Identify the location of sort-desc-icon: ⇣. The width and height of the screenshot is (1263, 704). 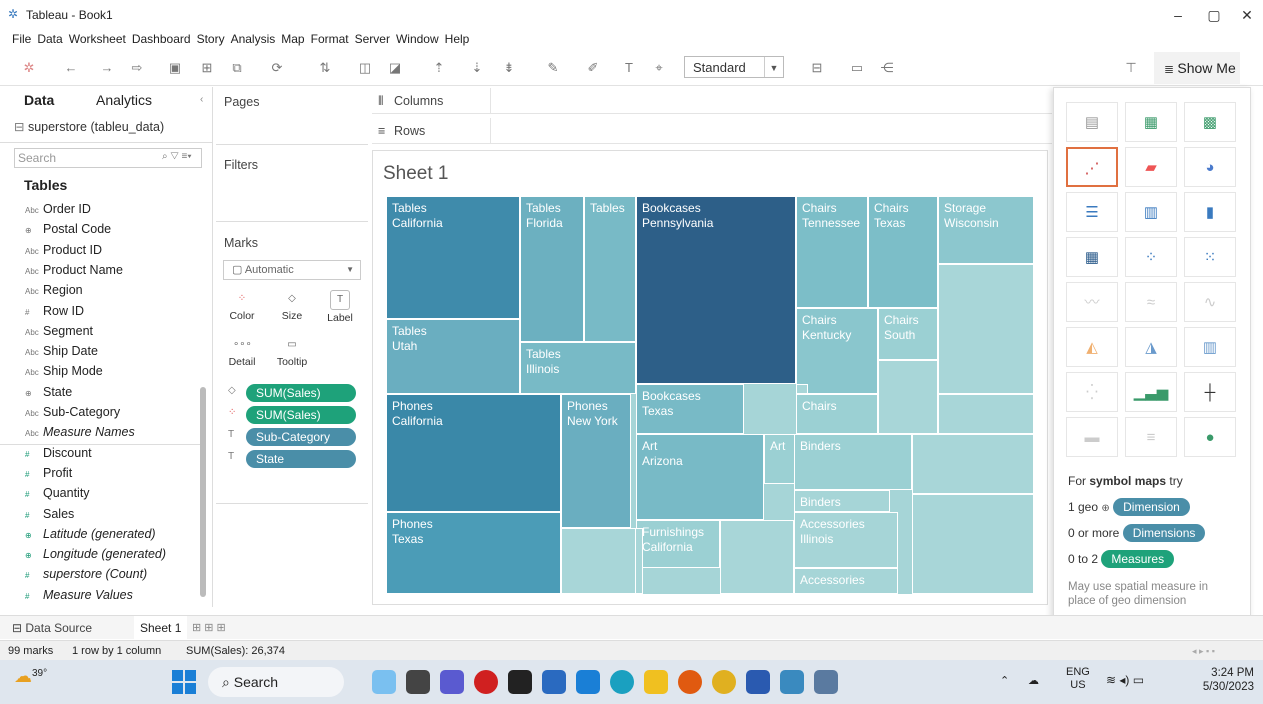
(477, 68).